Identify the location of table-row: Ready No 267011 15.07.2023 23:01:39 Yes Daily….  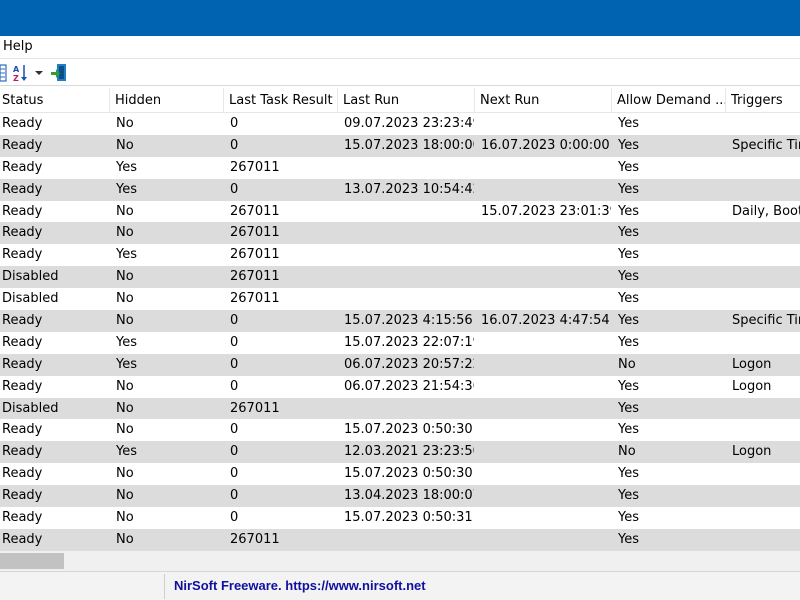
(400, 212).